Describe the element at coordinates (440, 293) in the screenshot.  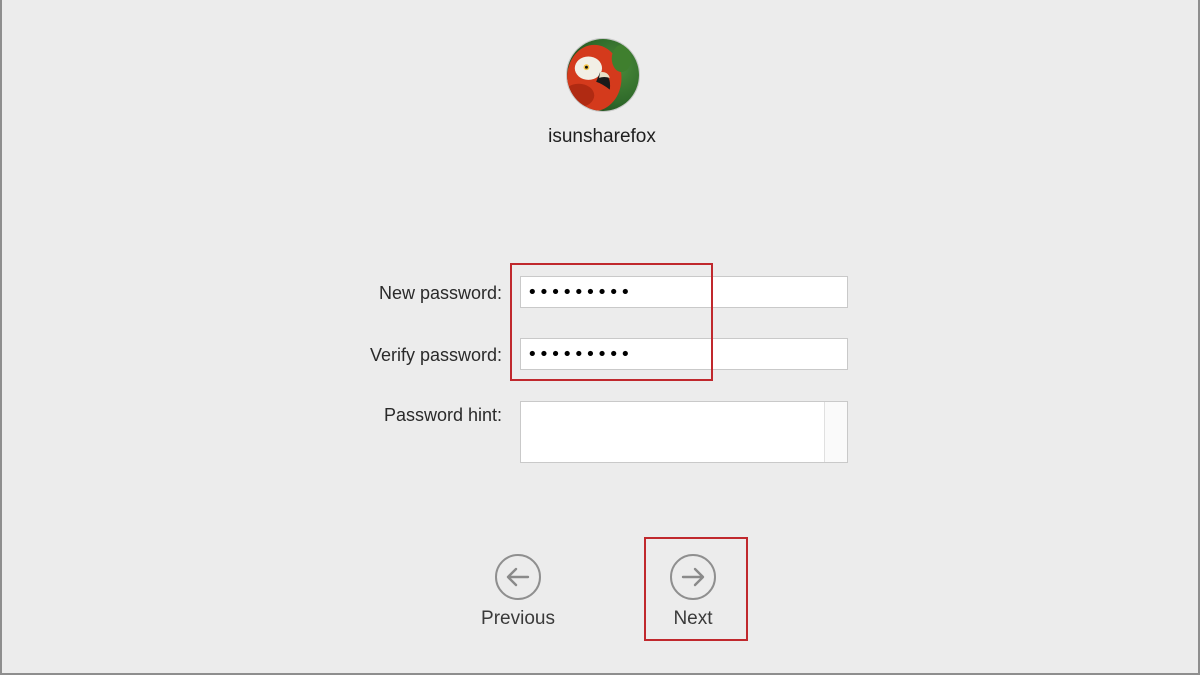
I see `new-password-label: New password:` at that location.